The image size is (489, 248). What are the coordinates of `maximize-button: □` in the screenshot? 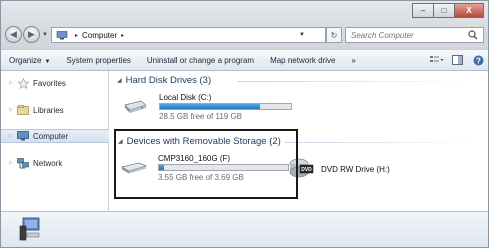 It's located at (444, 10).